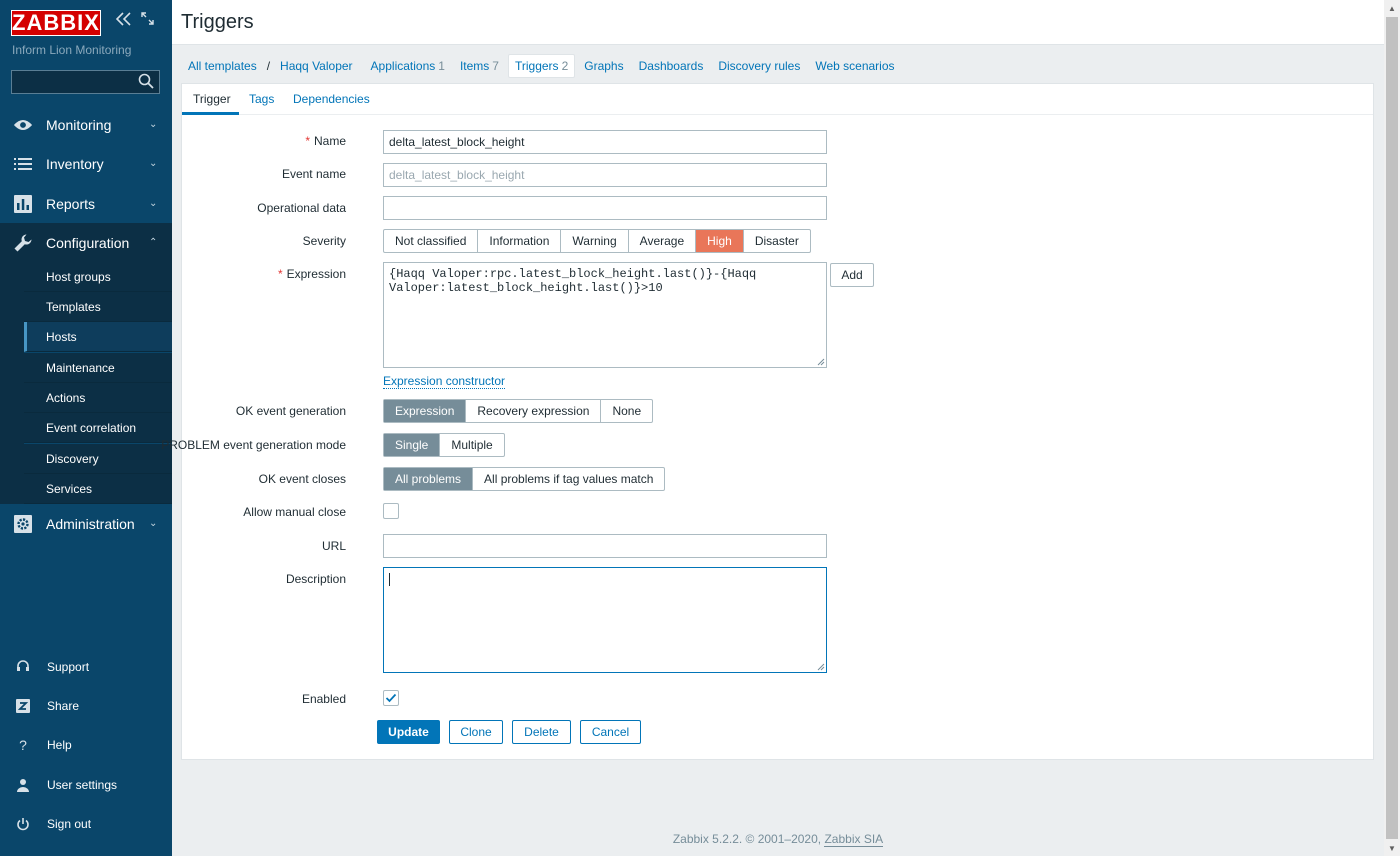 Image resolution: width=1400 pixels, height=856 pixels. I want to click on tab-trigger: Trigger, so click(212, 99).